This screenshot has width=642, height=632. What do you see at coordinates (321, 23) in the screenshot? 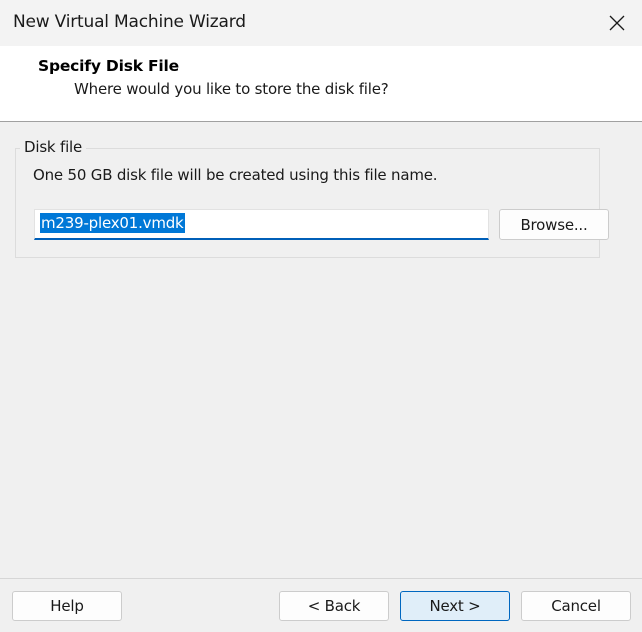
I see `title-bar: New Virtual Machine Wizard` at bounding box center [321, 23].